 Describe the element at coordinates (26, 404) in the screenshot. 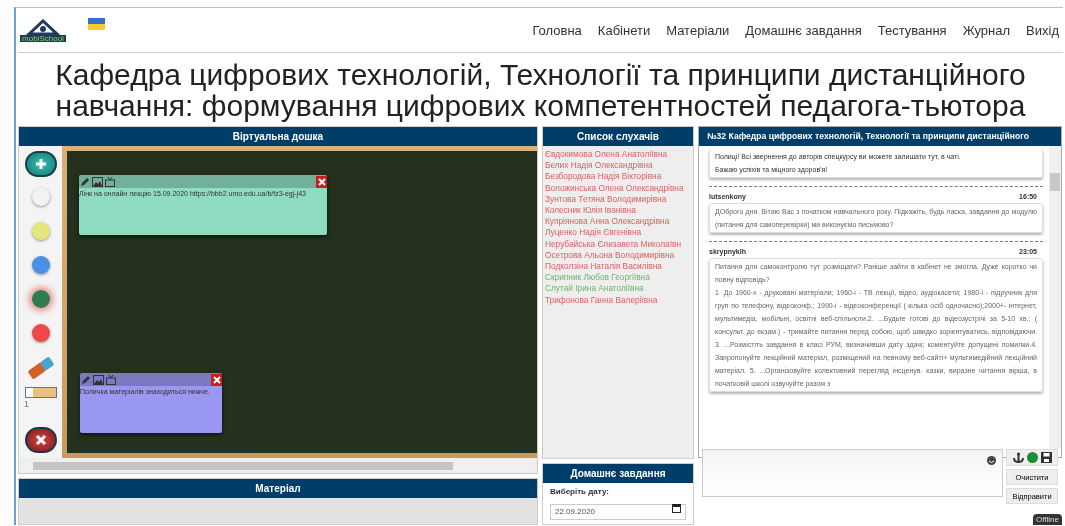

I see `brush-size: 1` at that location.